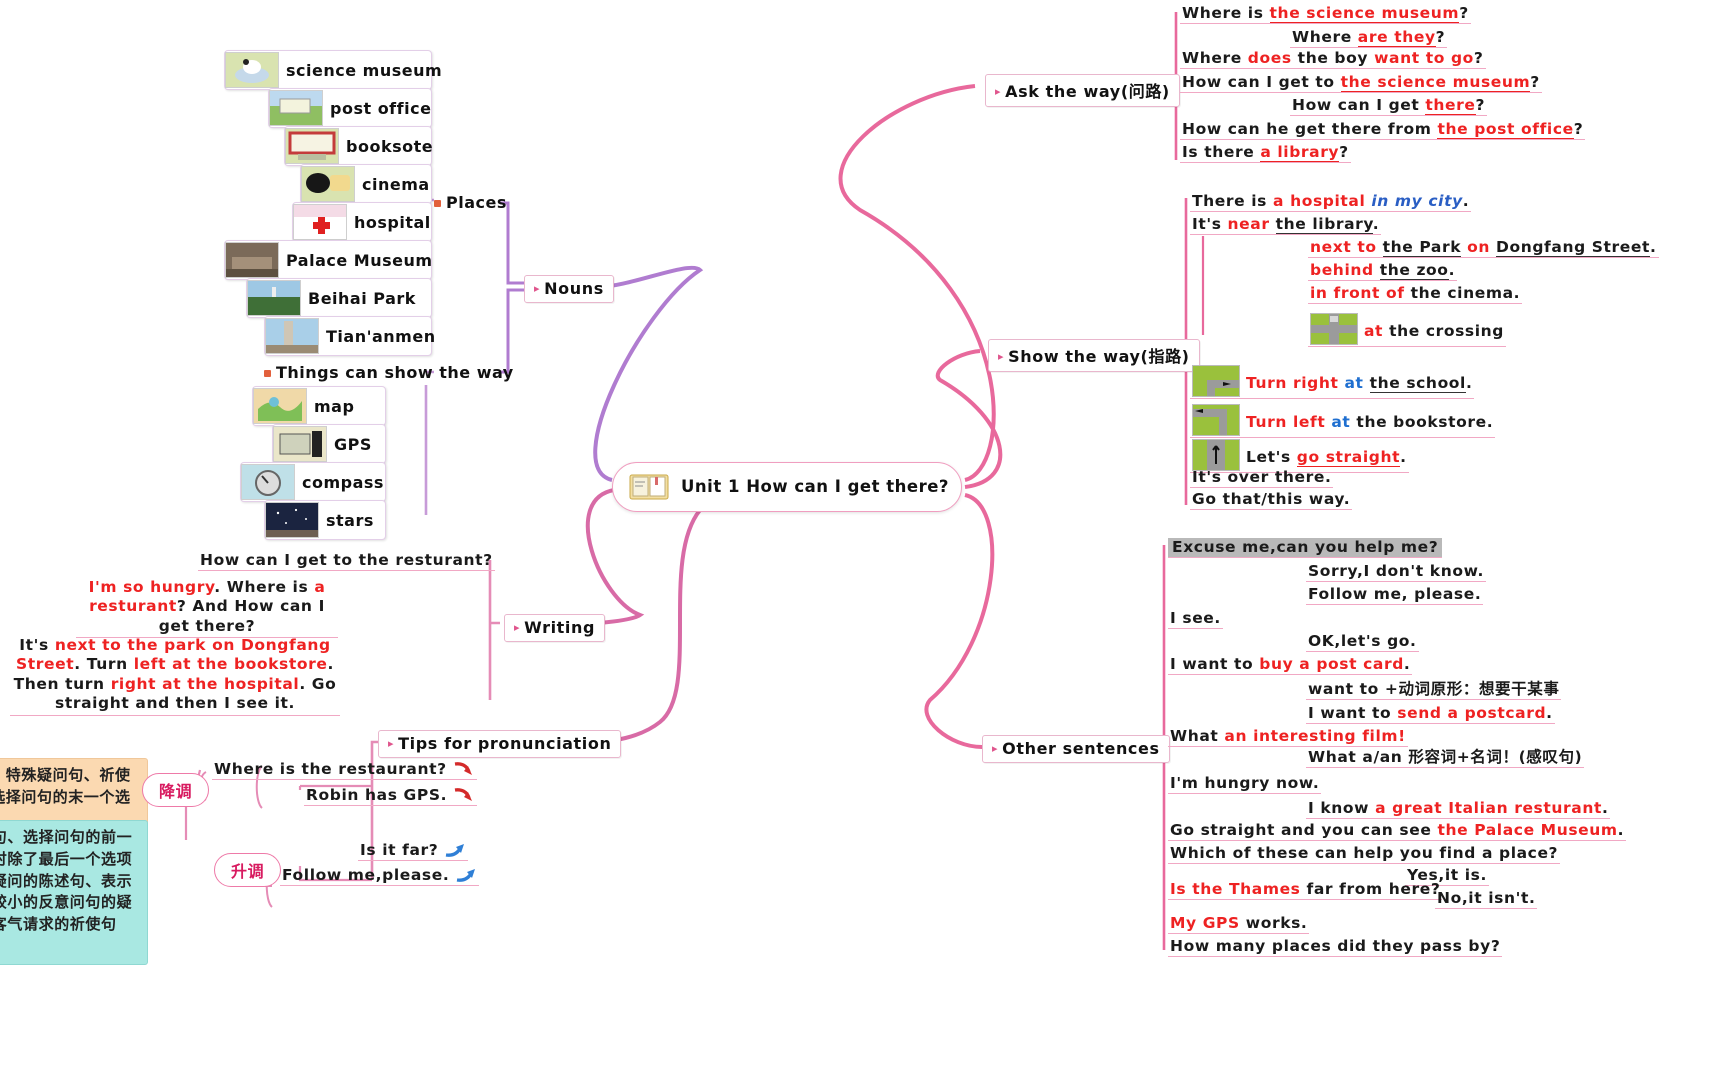  I want to click on sentence-row: No,it isn't., so click(1486, 899).